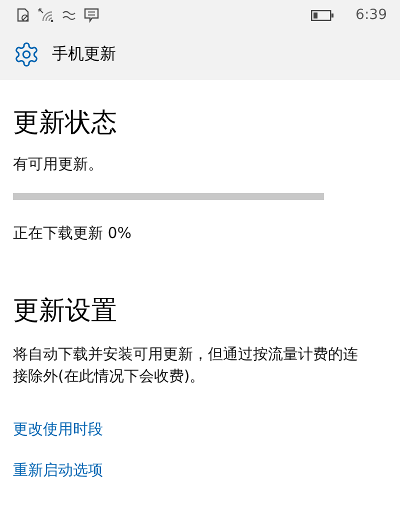 The width and height of the screenshot is (400, 515). I want to click on battery-icon, so click(322, 15).